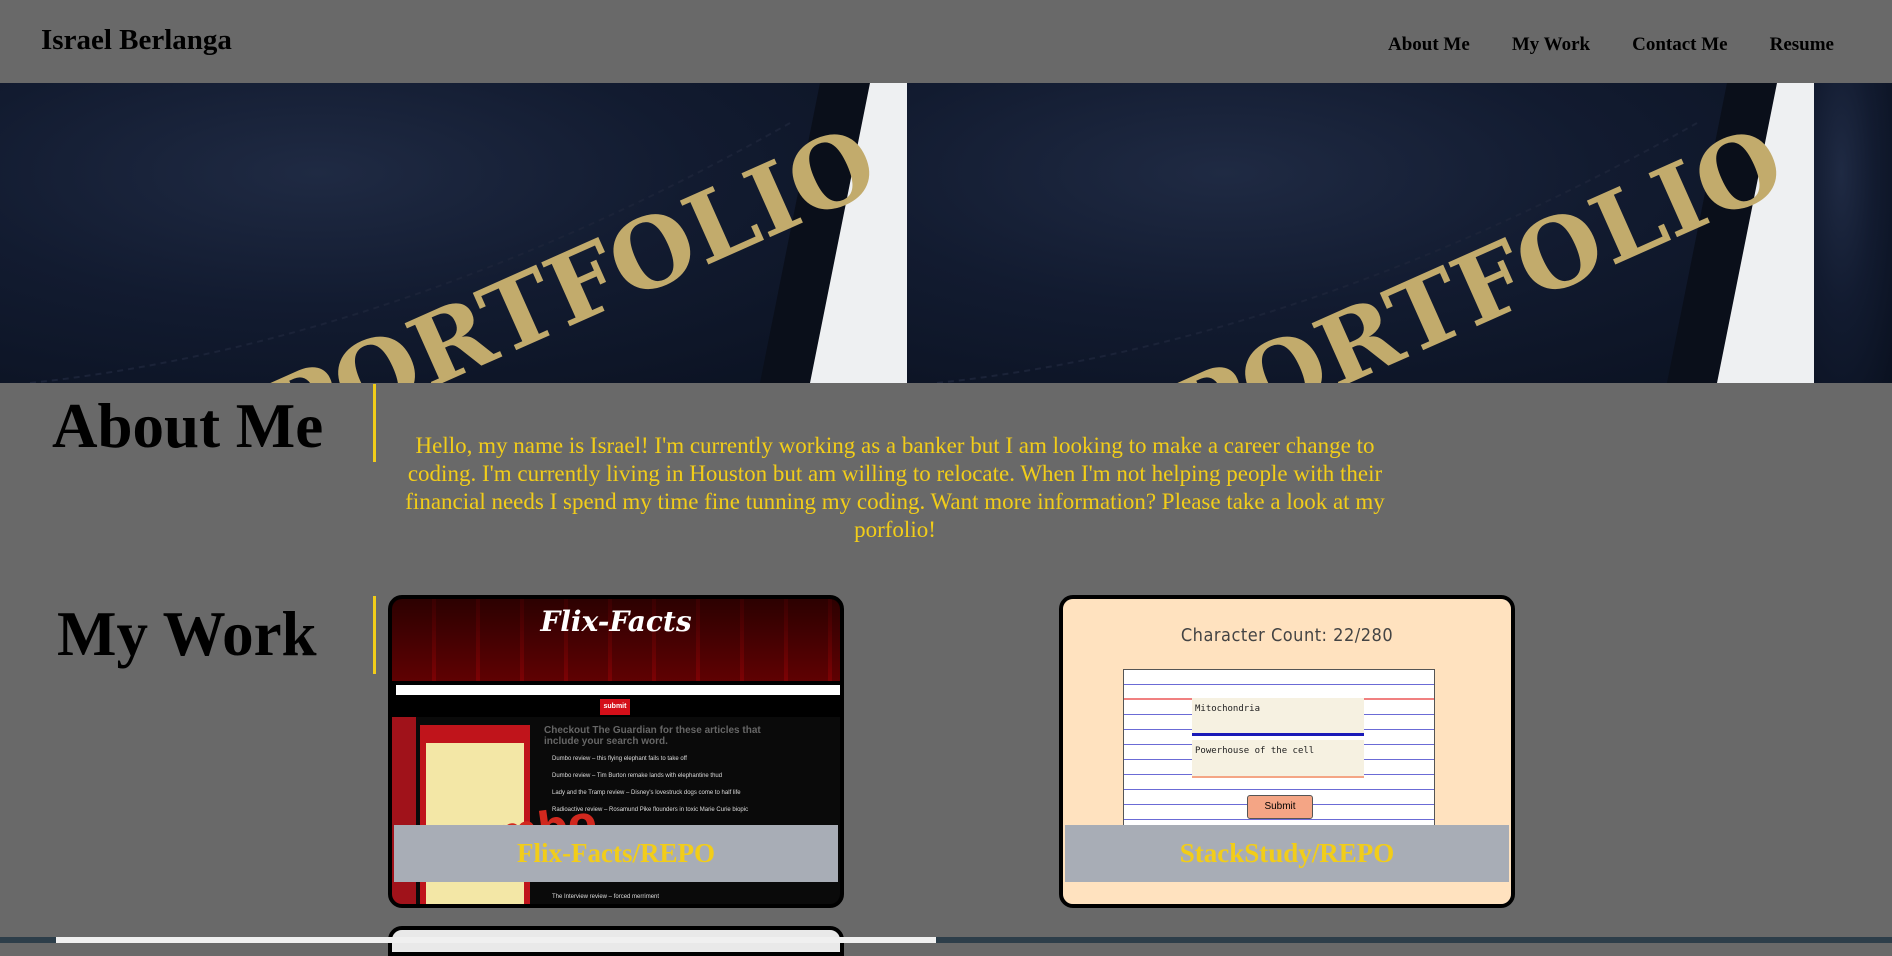  Describe the element at coordinates (374, 635) in the screenshot. I see `work-divider` at that location.